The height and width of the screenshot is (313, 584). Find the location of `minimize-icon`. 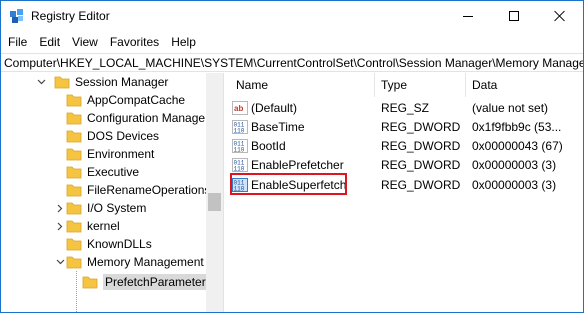

minimize-icon is located at coordinates (468, 16).